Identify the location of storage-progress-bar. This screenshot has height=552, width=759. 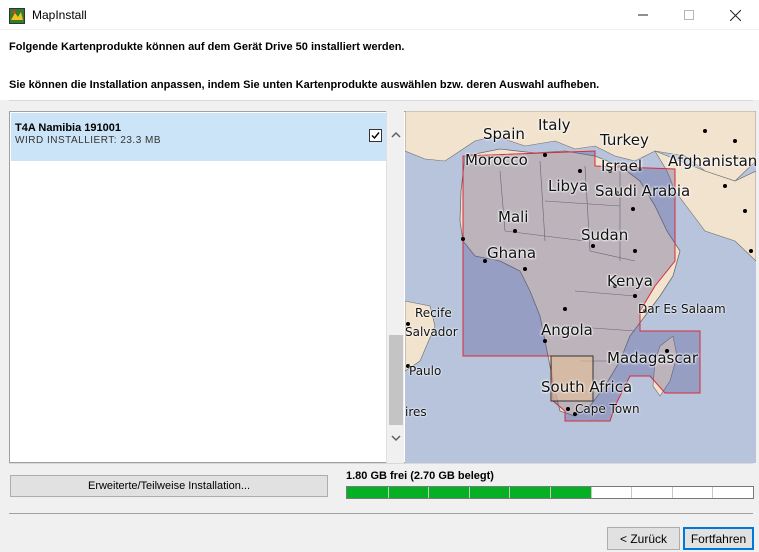
(550, 492).